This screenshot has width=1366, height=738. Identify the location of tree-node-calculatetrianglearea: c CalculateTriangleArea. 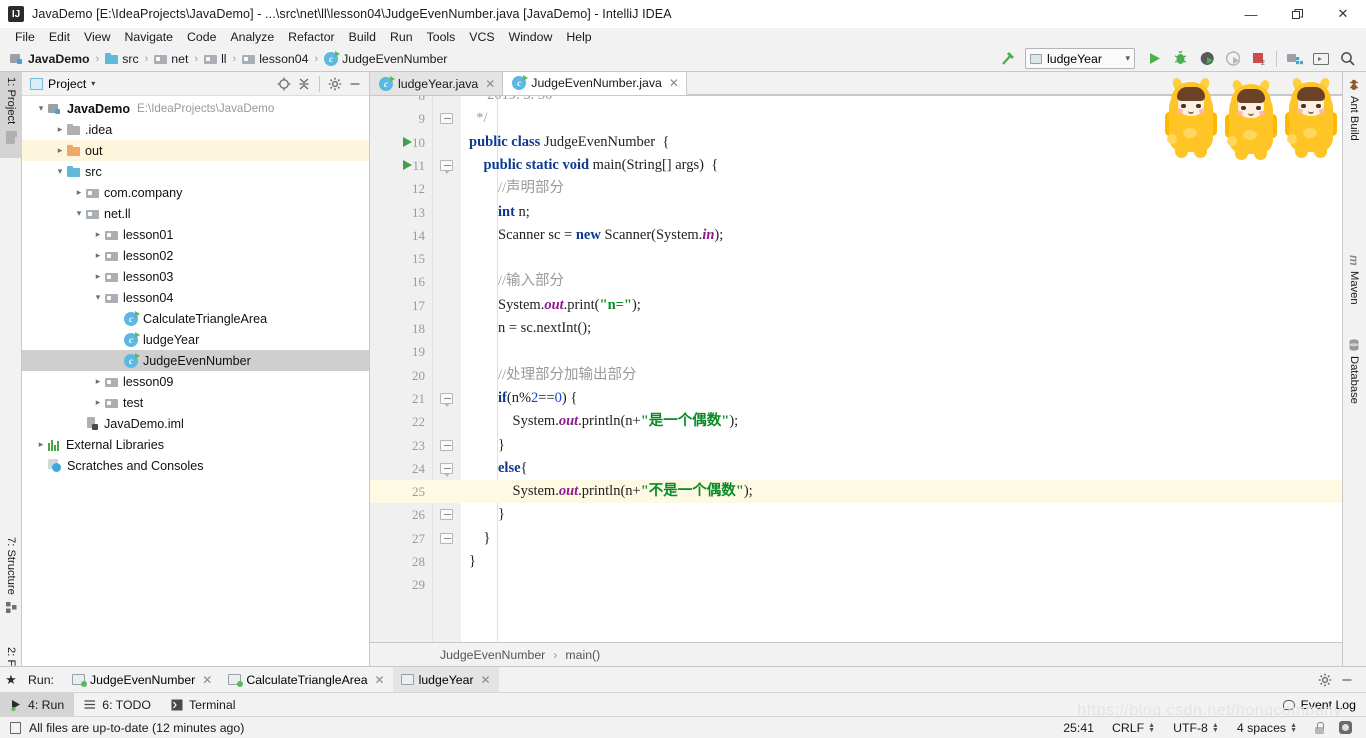
(195, 318).